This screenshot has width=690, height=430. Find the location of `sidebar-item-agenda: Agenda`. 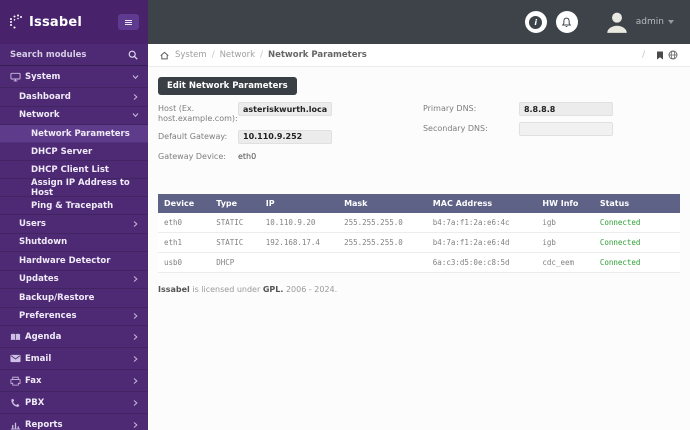

sidebar-item-agenda: Agenda is located at coordinates (74, 337).